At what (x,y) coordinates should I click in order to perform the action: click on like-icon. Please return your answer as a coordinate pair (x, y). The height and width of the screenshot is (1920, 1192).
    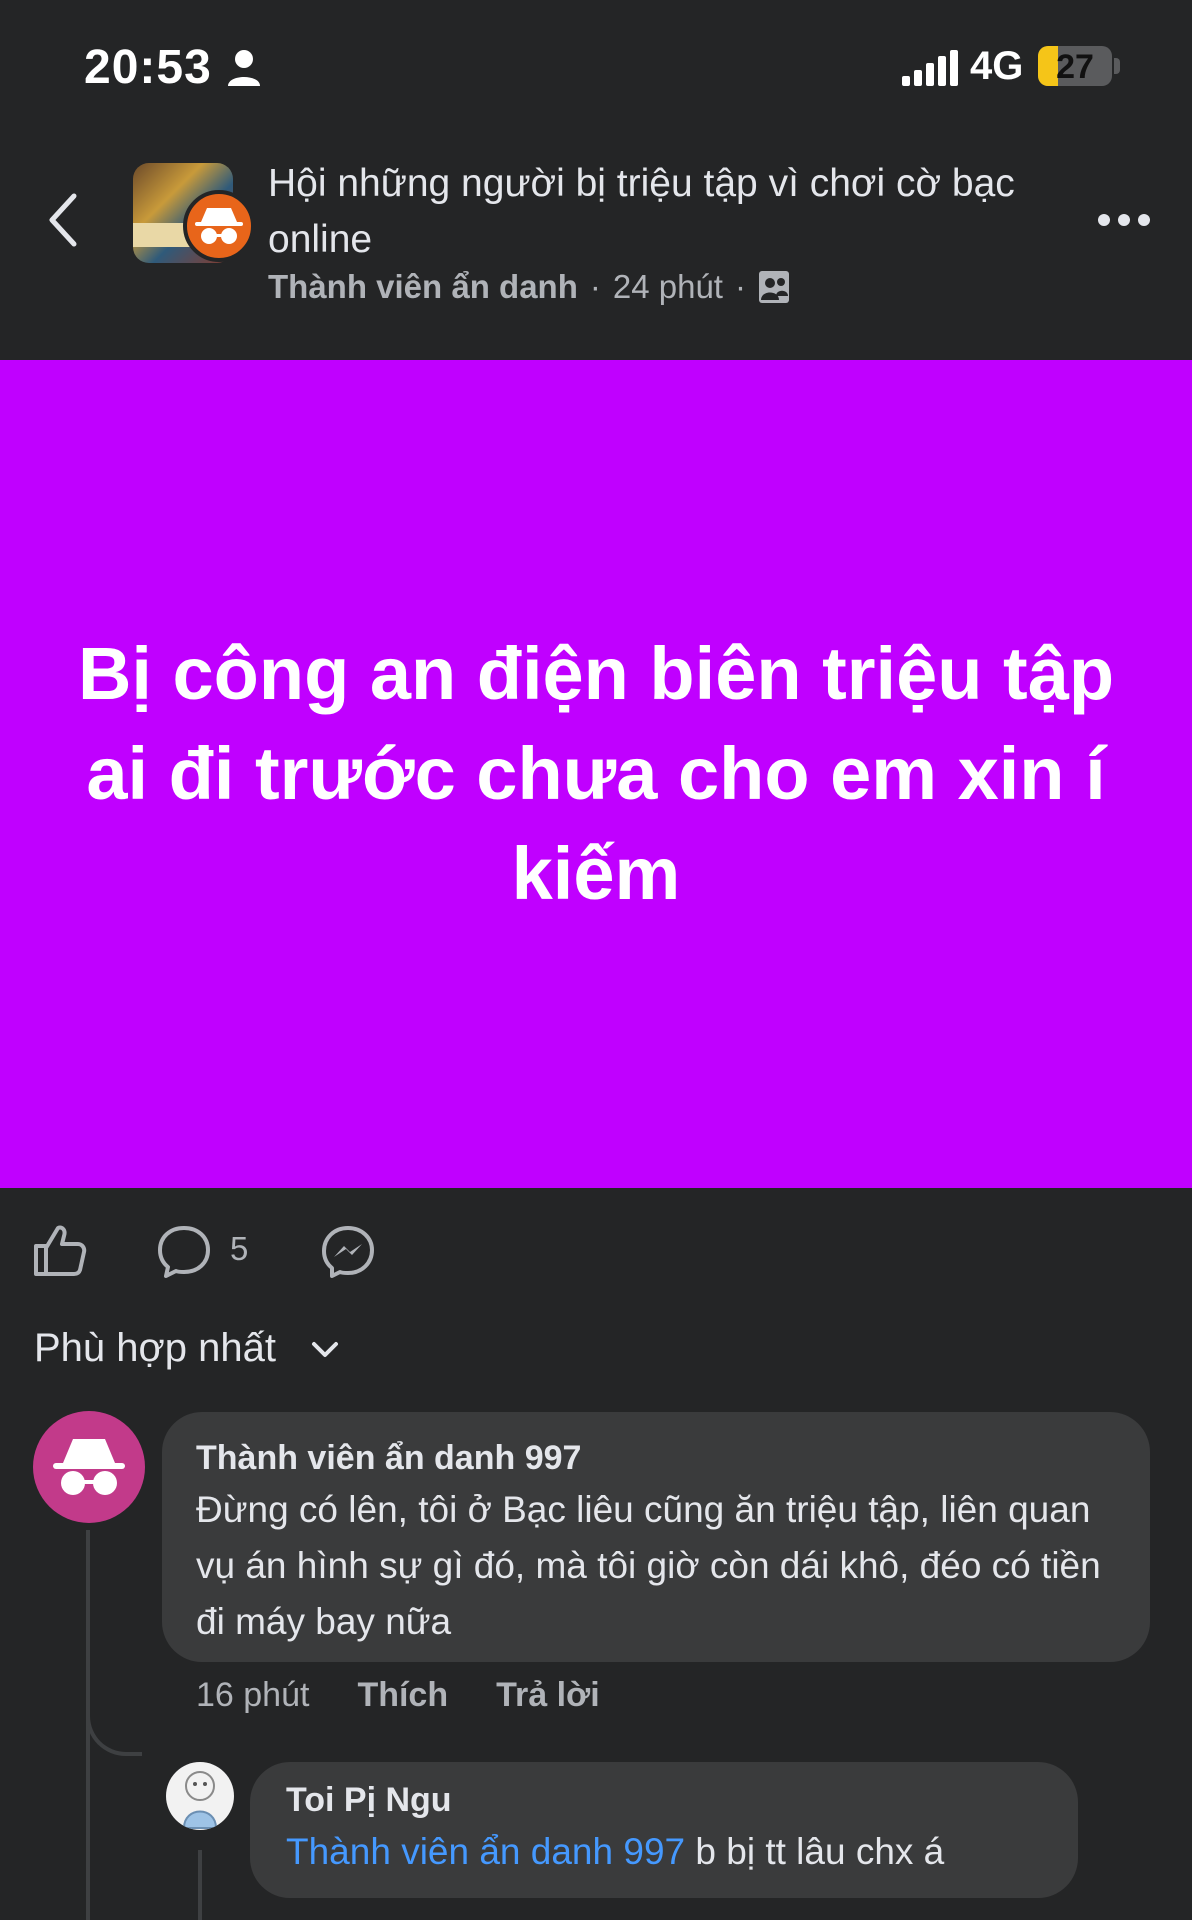
    Looking at the image, I should click on (60, 1250).